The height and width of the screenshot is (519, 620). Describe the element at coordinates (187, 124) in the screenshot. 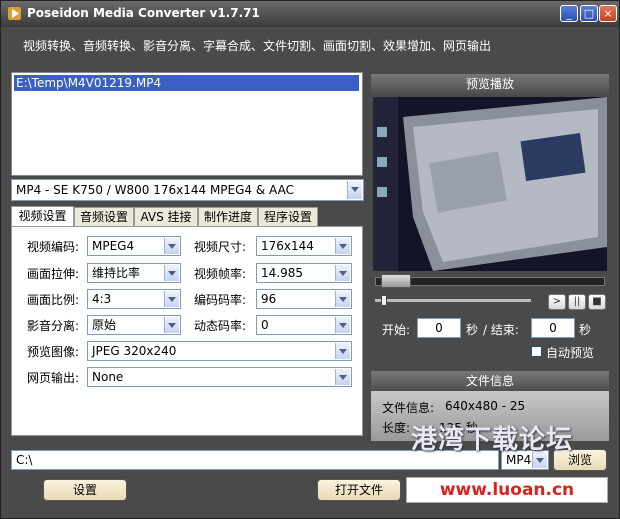

I see `file-list: E:\Temp\M4V01219.MP4` at that location.